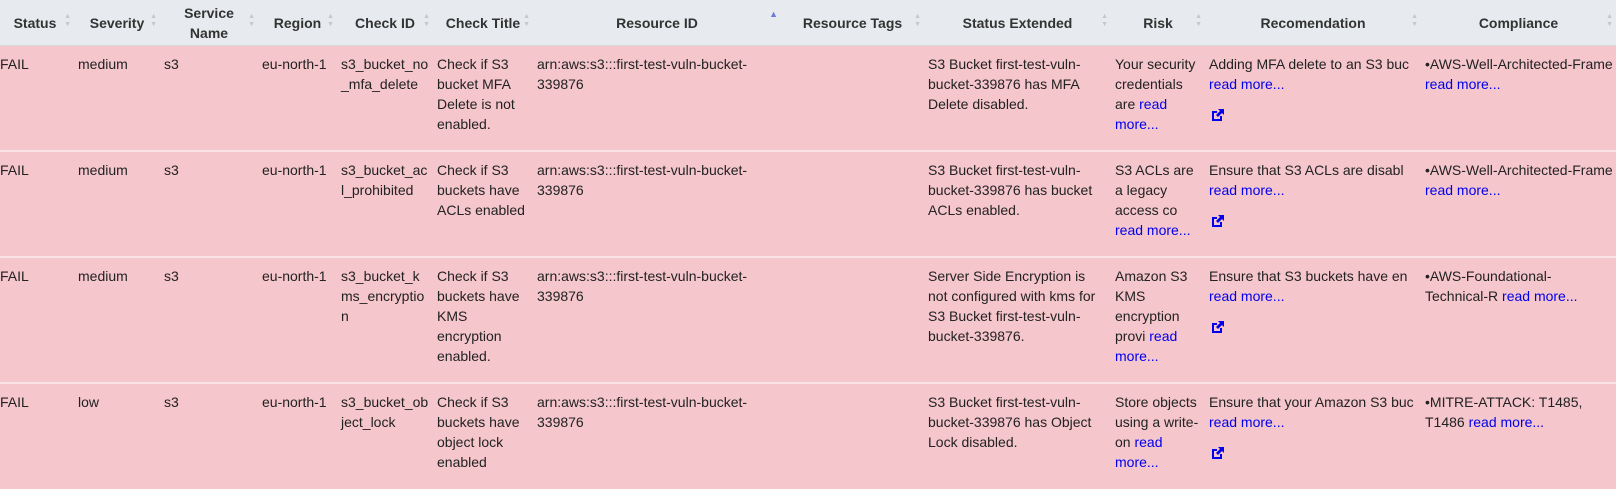  What do you see at coordinates (483, 204) in the screenshot?
I see `cell-check-title: Check if S3 buckets have ACLs enabled` at bounding box center [483, 204].